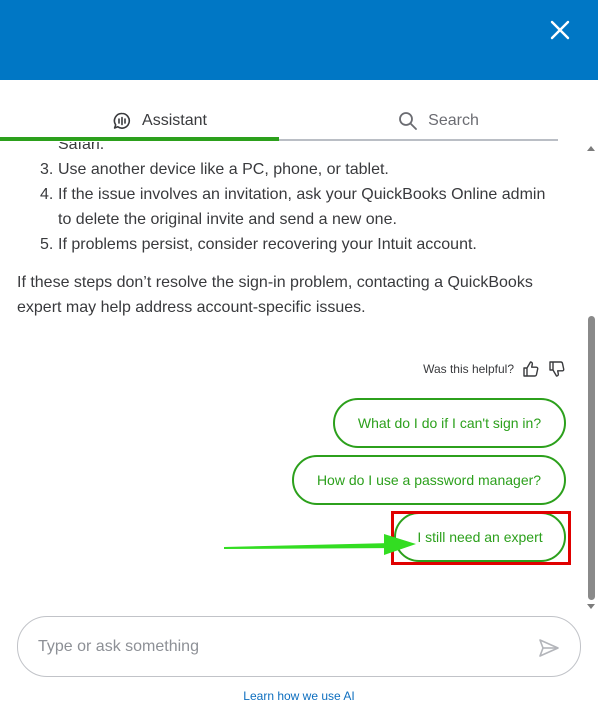 Image resolution: width=598 pixels, height=720 pixels. Describe the element at coordinates (278, 647) in the screenshot. I see `message-input` at that location.